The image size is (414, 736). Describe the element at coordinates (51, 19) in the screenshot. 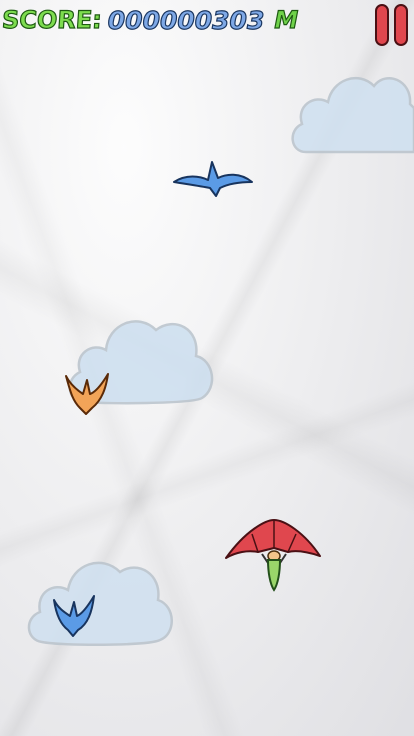

I see `score-label: SCORE:` at that location.